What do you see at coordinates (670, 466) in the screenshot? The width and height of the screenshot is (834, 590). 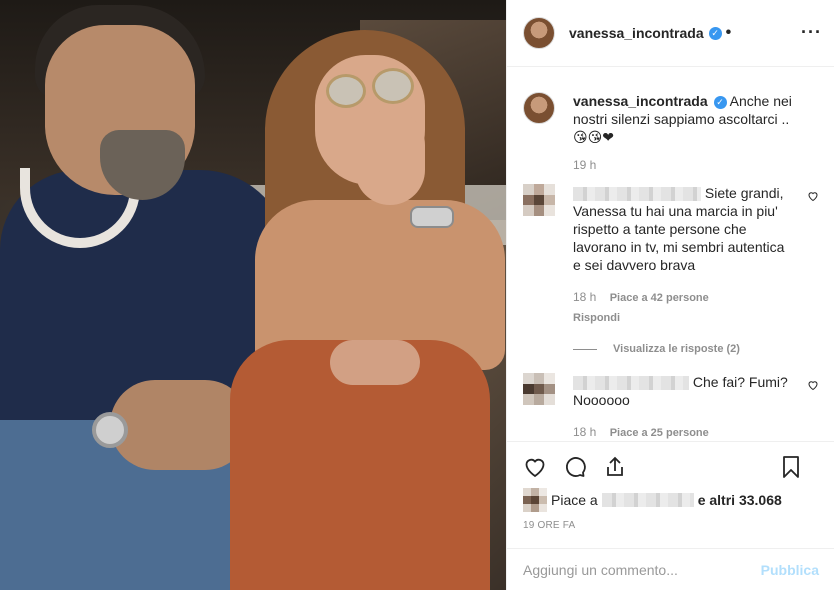 I see `action-bar` at bounding box center [670, 466].